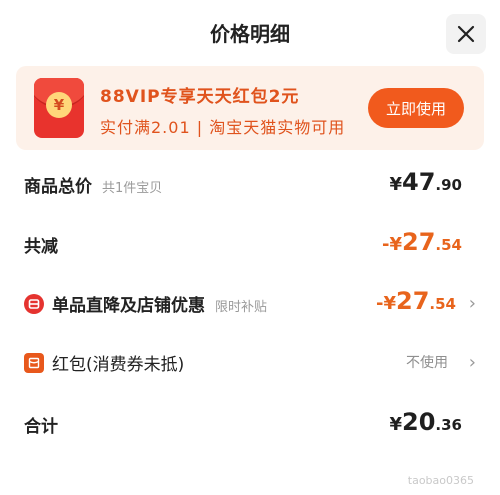  Describe the element at coordinates (422, 242) in the screenshot. I see `total-discount-amount: -¥27.54` at that location.